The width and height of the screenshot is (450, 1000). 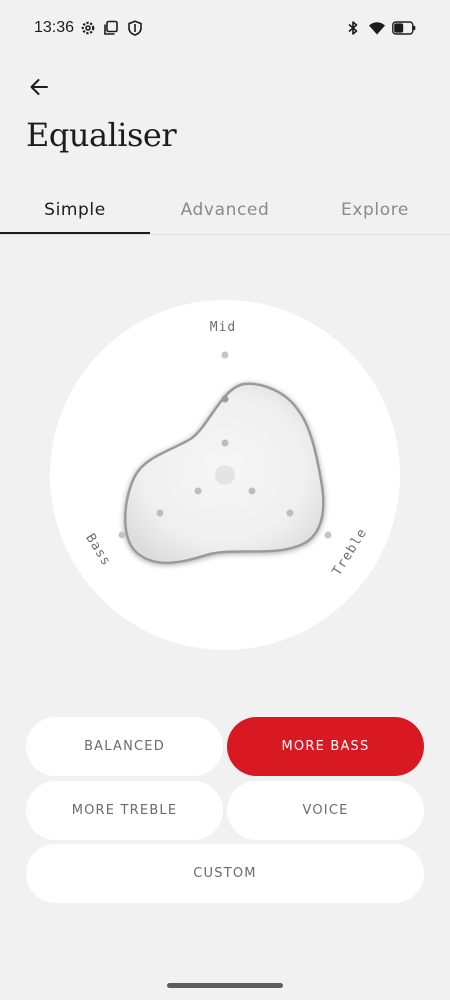 What do you see at coordinates (88, 30) in the screenshot?
I see `gear-icon` at bounding box center [88, 30].